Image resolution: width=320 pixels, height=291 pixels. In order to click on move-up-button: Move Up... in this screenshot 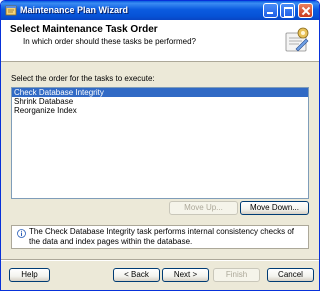, I will do `click(203, 208)`.